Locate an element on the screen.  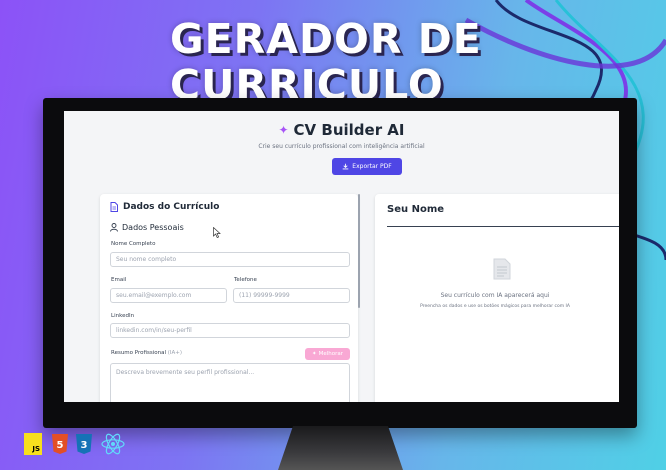
email-input: seu.email@exemplo.com is located at coordinates (168, 295).